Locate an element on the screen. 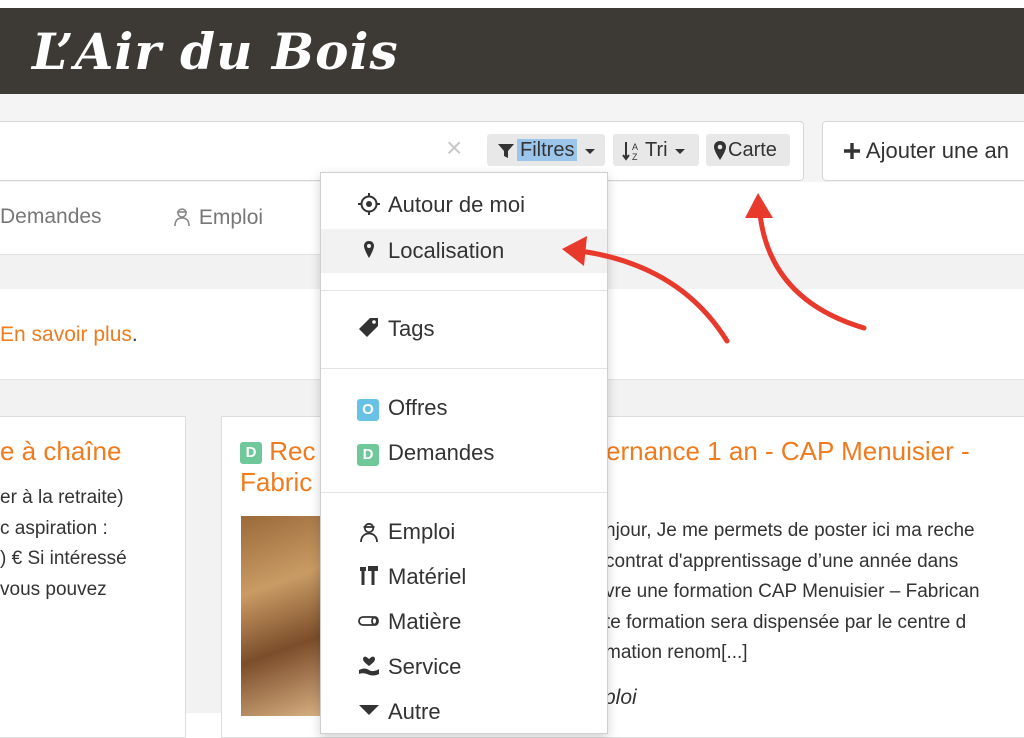 The image size is (1024, 738). arrow-to-localisation is located at coordinates (646, 290).